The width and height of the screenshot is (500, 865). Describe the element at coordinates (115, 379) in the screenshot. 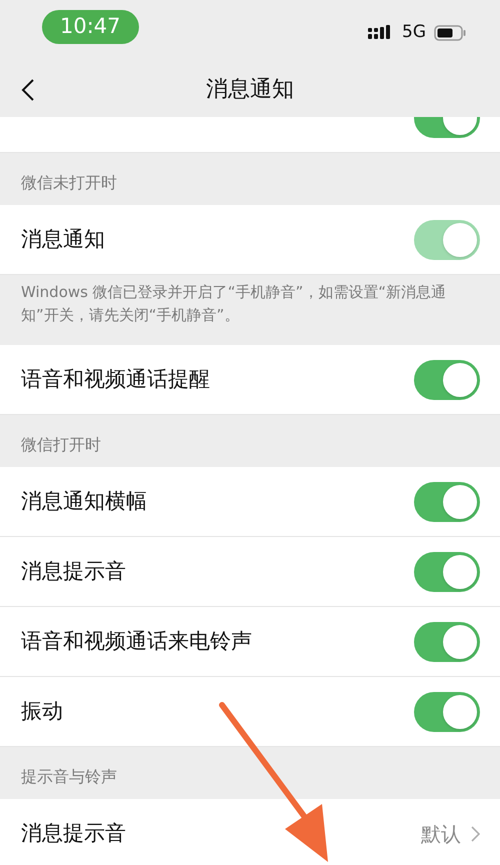

I see `setting-label: 语音和视频通话提醒` at that location.